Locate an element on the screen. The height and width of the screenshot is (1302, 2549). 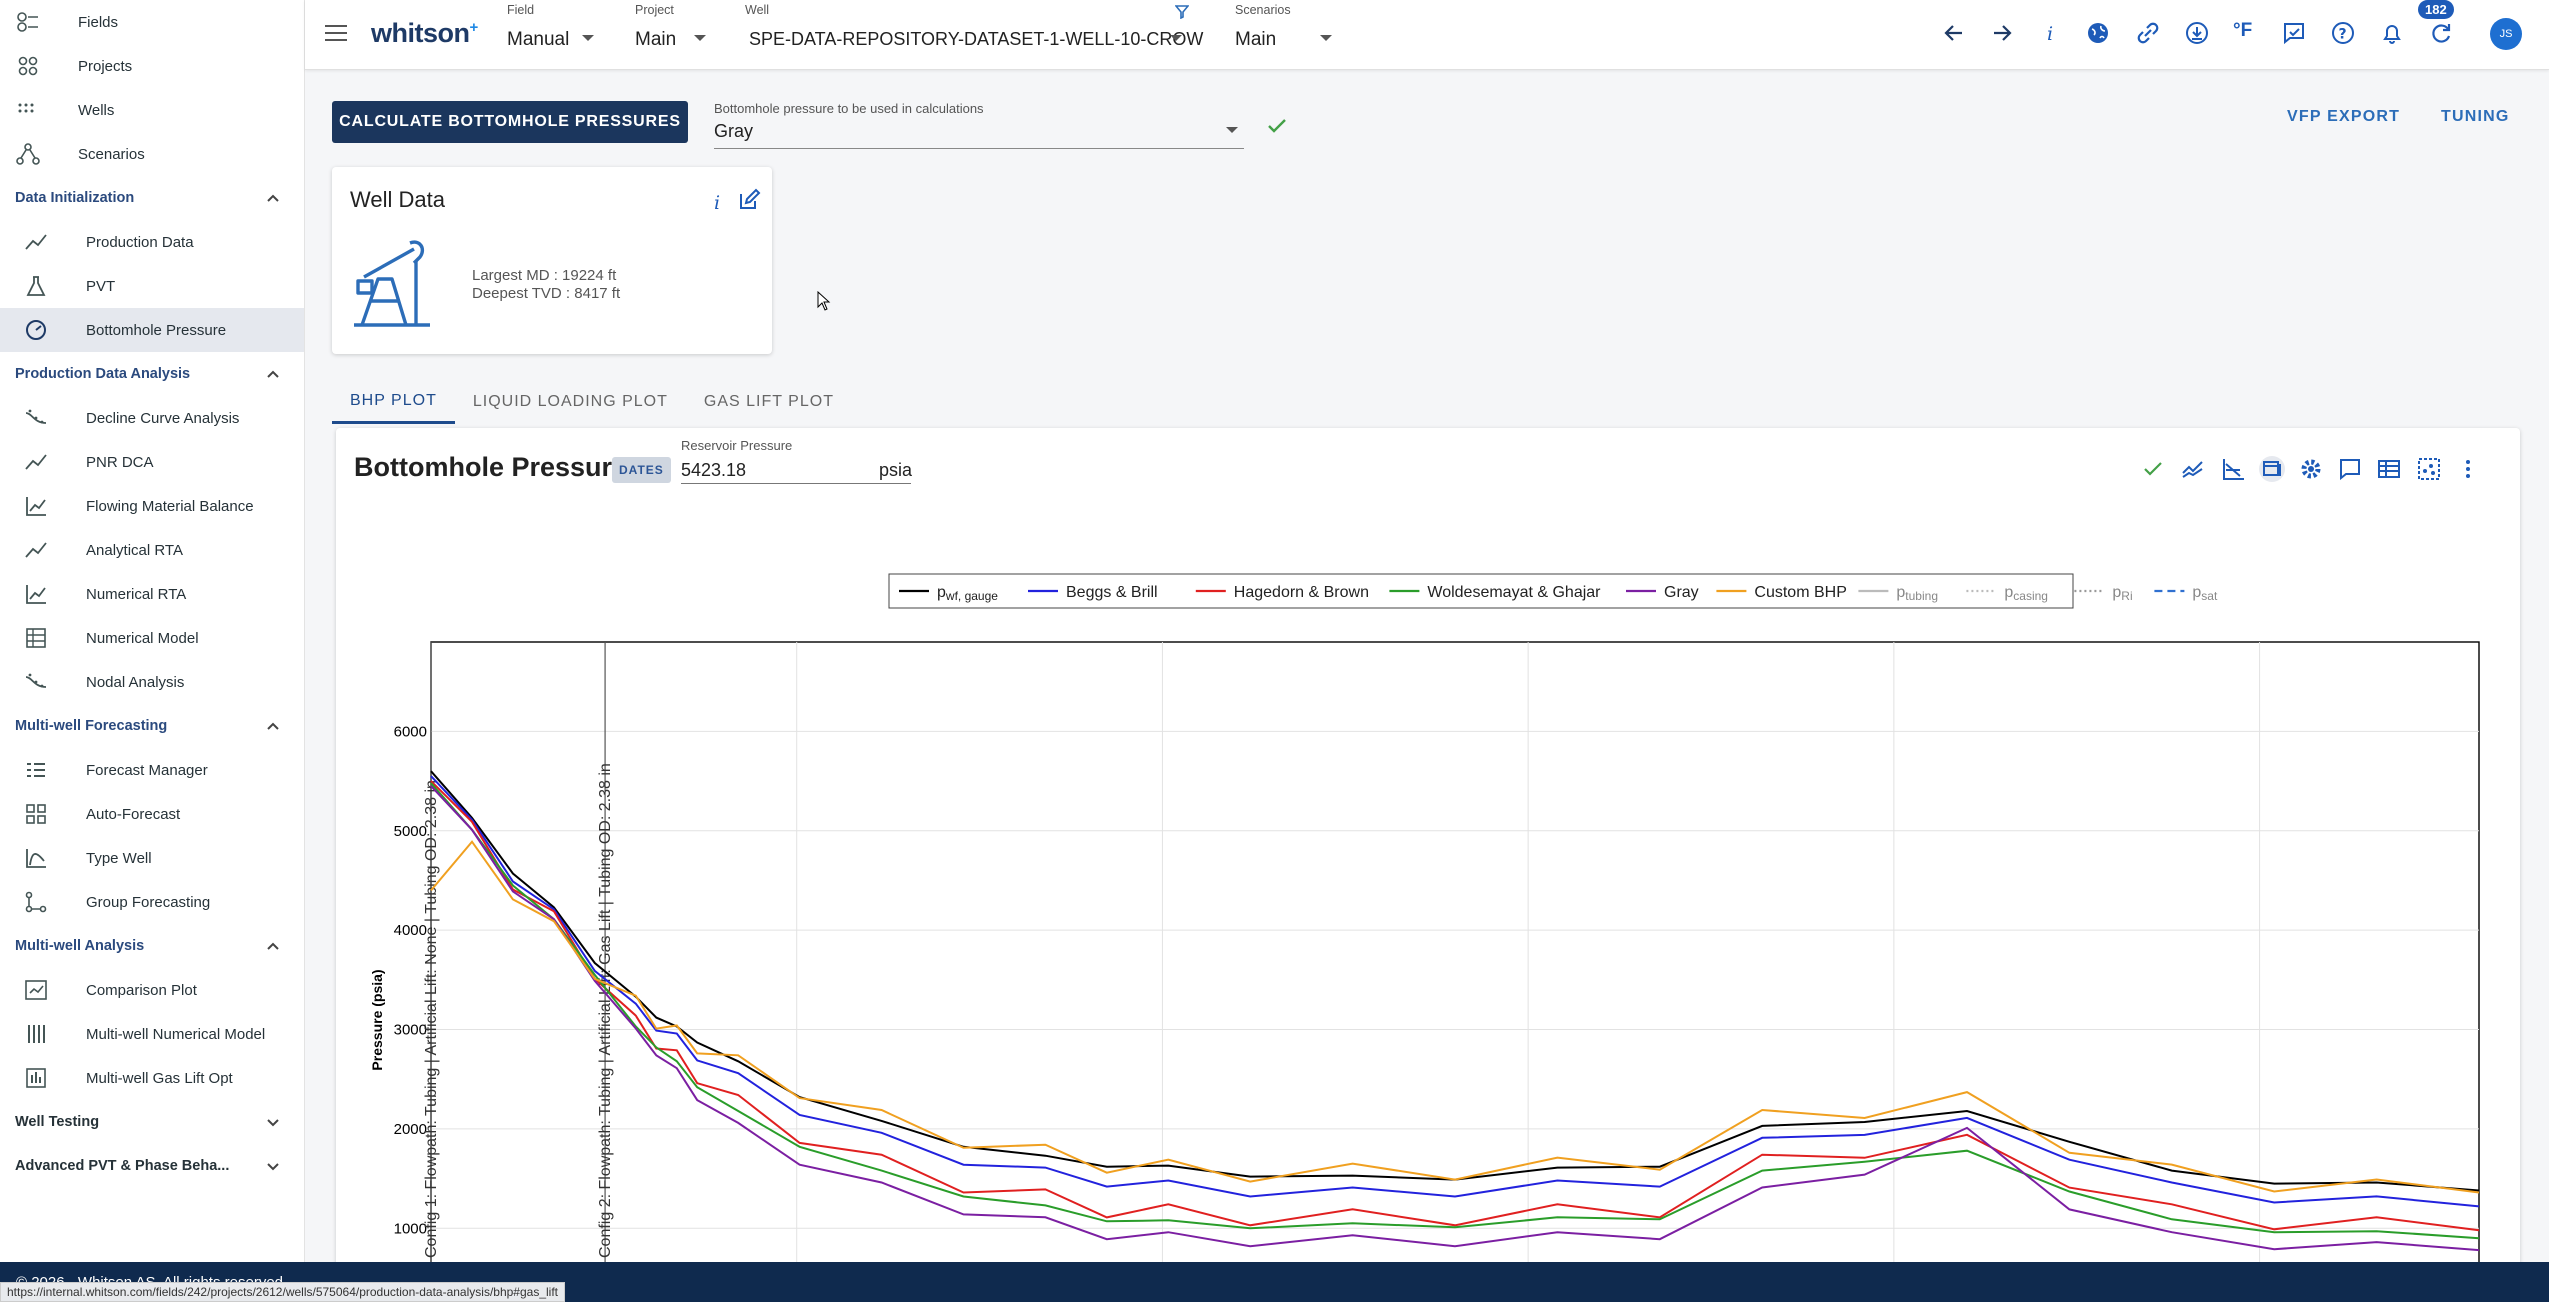
notification-badge: 182 is located at coordinates (2436, 9).